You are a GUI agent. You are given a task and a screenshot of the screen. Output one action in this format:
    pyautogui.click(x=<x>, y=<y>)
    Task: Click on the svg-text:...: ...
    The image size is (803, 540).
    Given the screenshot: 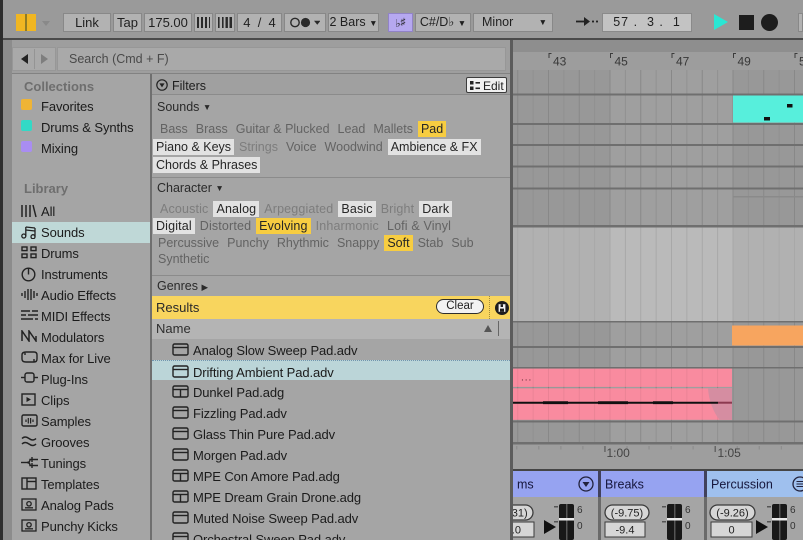 What is the action you would take?
    pyautogui.click(x=526, y=378)
    